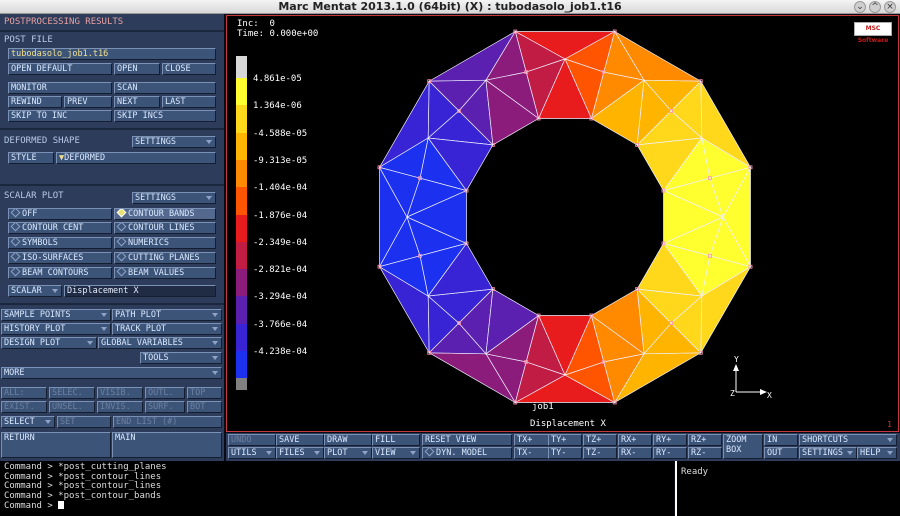 The width and height of the screenshot is (900, 516). What do you see at coordinates (165, 88) in the screenshot?
I see `scan-button: SCAN` at bounding box center [165, 88].